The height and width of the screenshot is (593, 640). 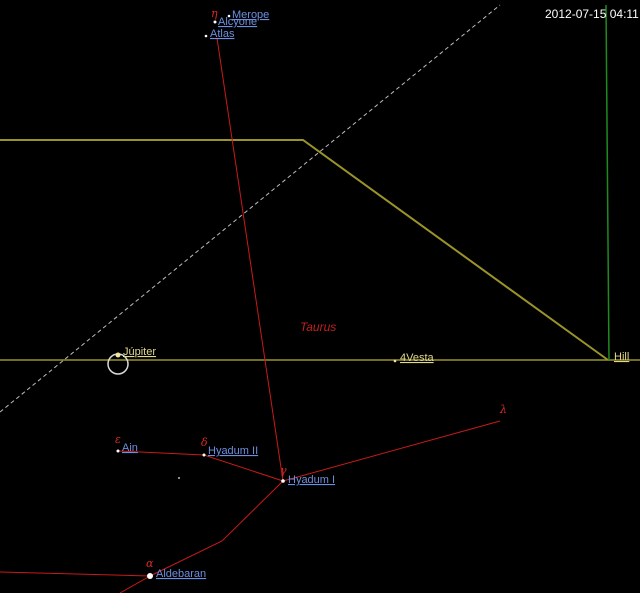 I want to click on greek-gamma: γ, so click(x=283, y=470).